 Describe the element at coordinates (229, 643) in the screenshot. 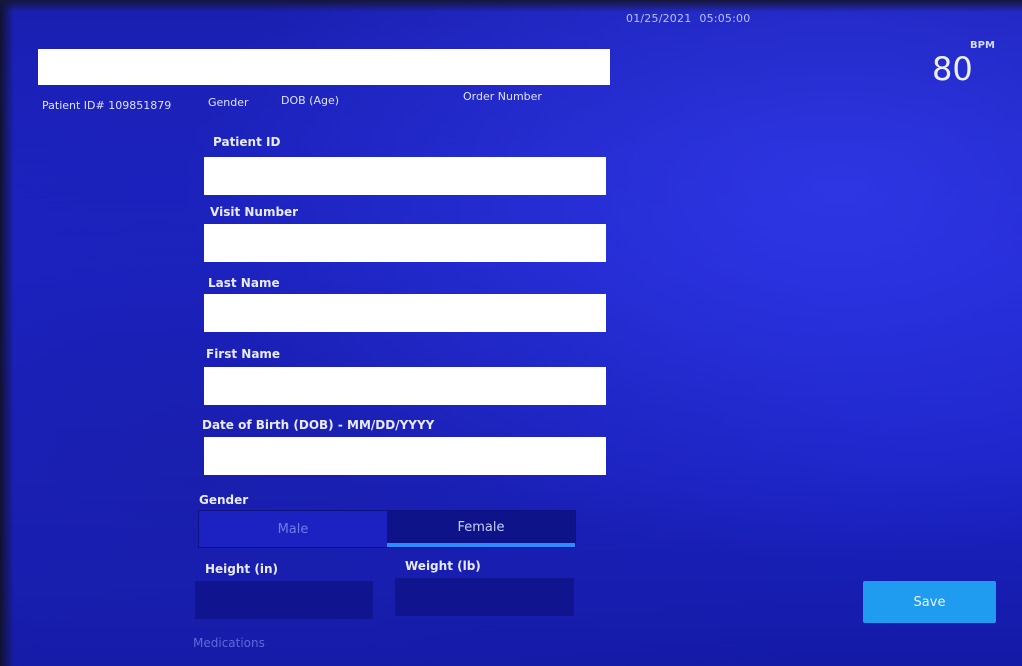

I see `medications-label: Medications` at that location.